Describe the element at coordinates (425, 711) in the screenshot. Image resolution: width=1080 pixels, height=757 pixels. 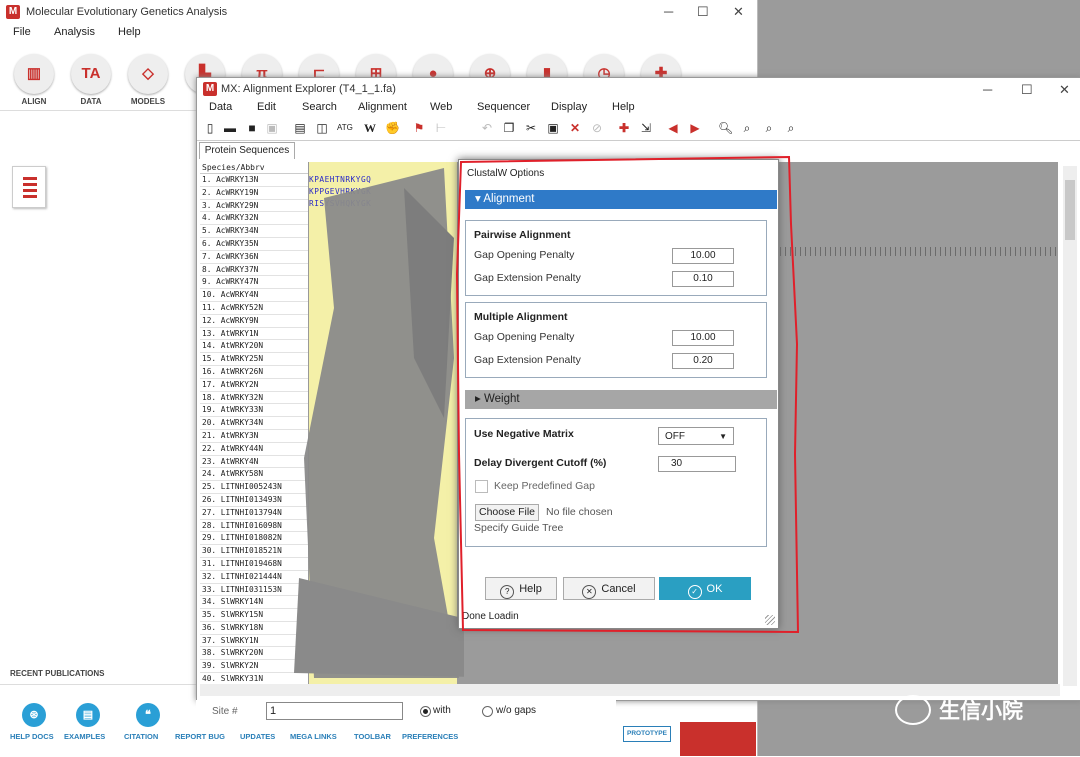
I see `with-gaps-radio` at that location.